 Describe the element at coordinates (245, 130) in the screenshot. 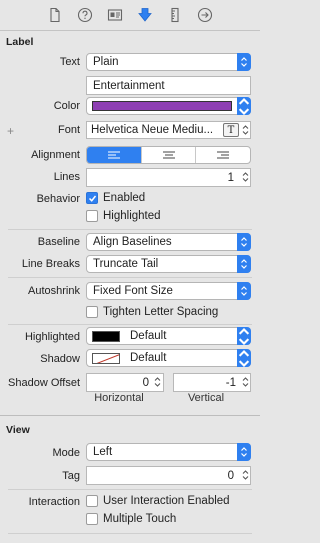

I see `font-size-stepper` at that location.